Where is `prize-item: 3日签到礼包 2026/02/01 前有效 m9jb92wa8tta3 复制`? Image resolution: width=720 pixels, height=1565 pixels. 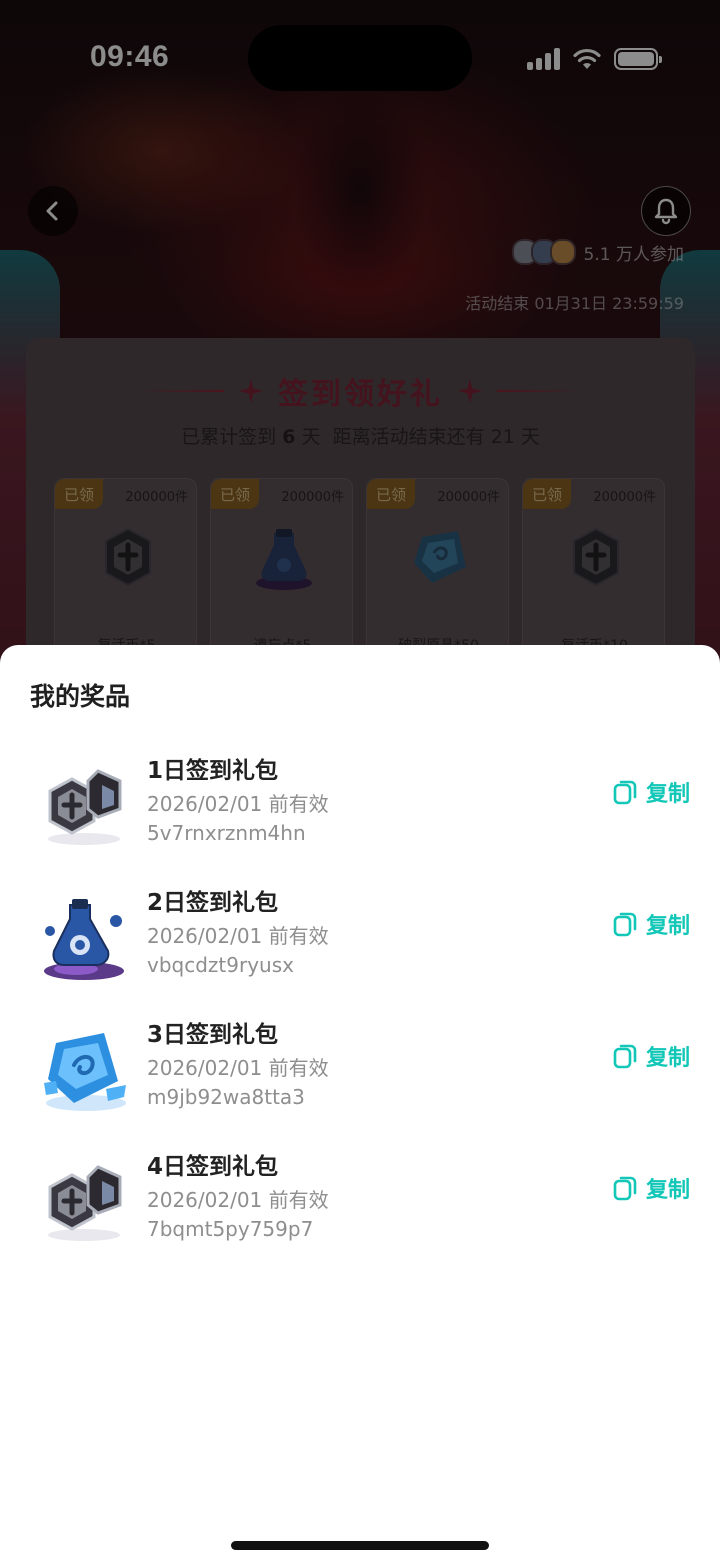 prize-item: 3日签到礼包 2026/02/01 前有效 m9jb92wa8tta3 复制 is located at coordinates (360, 1070).